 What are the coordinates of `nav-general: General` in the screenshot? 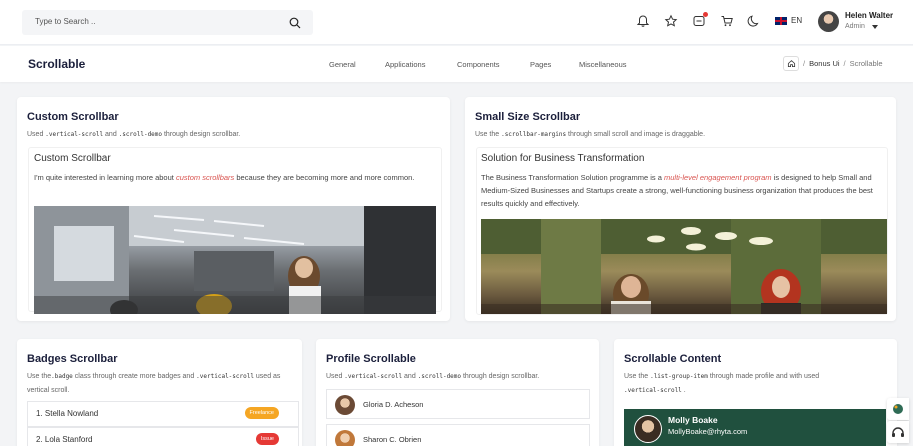 It's located at (342, 64).